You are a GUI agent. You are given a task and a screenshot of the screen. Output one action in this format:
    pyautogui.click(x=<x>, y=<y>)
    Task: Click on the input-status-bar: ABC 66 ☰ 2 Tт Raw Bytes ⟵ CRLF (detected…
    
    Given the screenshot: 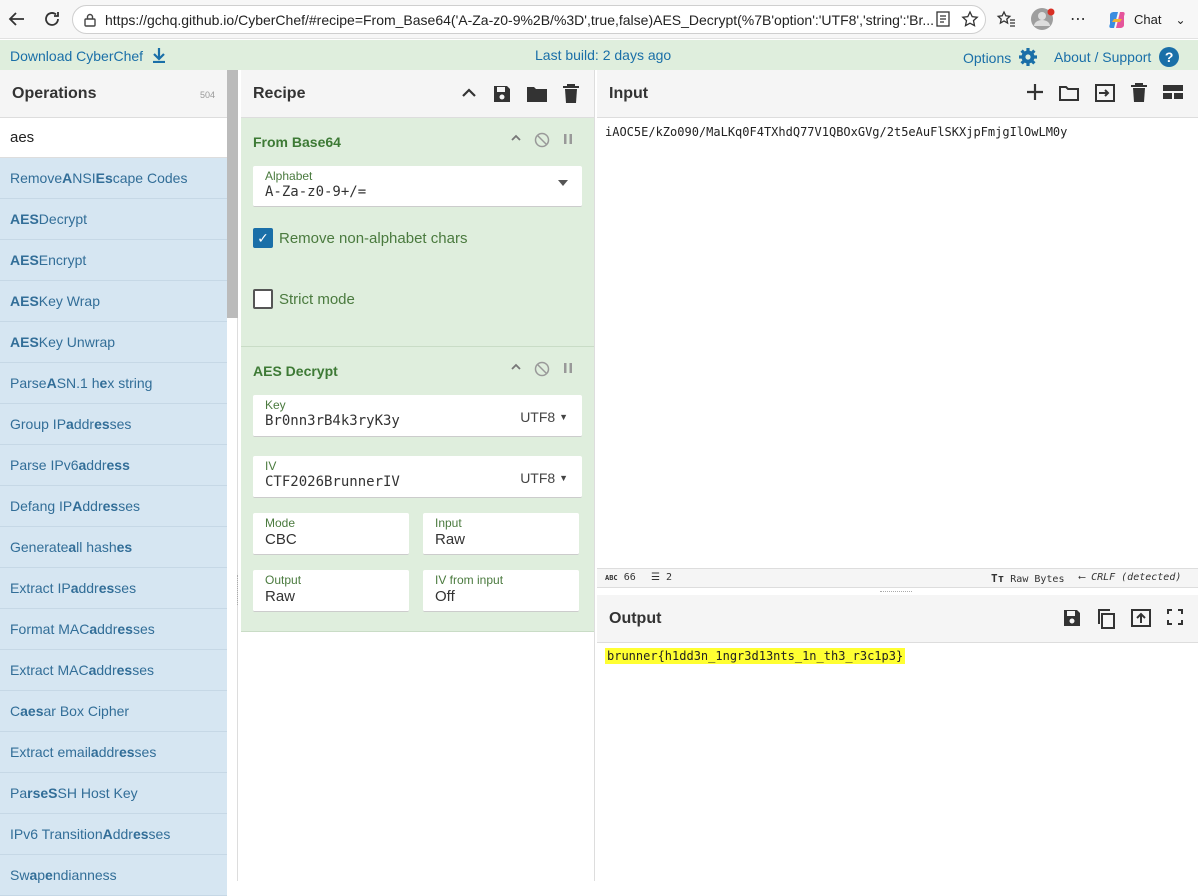 What is the action you would take?
    pyautogui.click(x=897, y=578)
    